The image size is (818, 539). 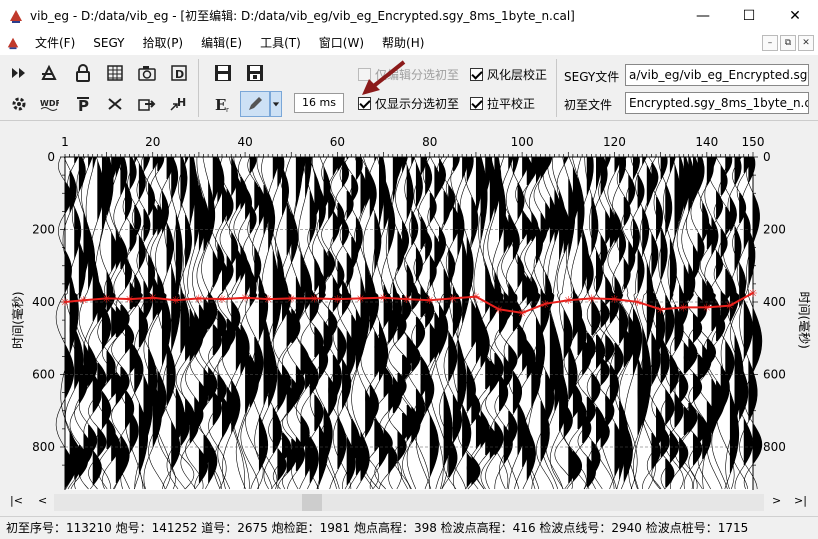 I want to click on scroll-first-button: |<, so click(x=16, y=500).